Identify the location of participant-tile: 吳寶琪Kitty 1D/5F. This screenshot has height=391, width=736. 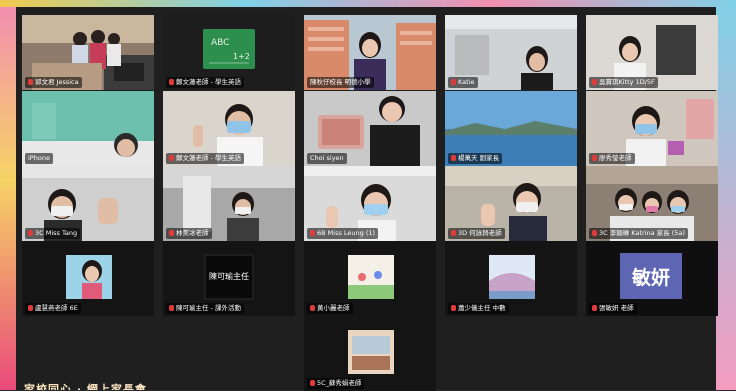
(652, 52).